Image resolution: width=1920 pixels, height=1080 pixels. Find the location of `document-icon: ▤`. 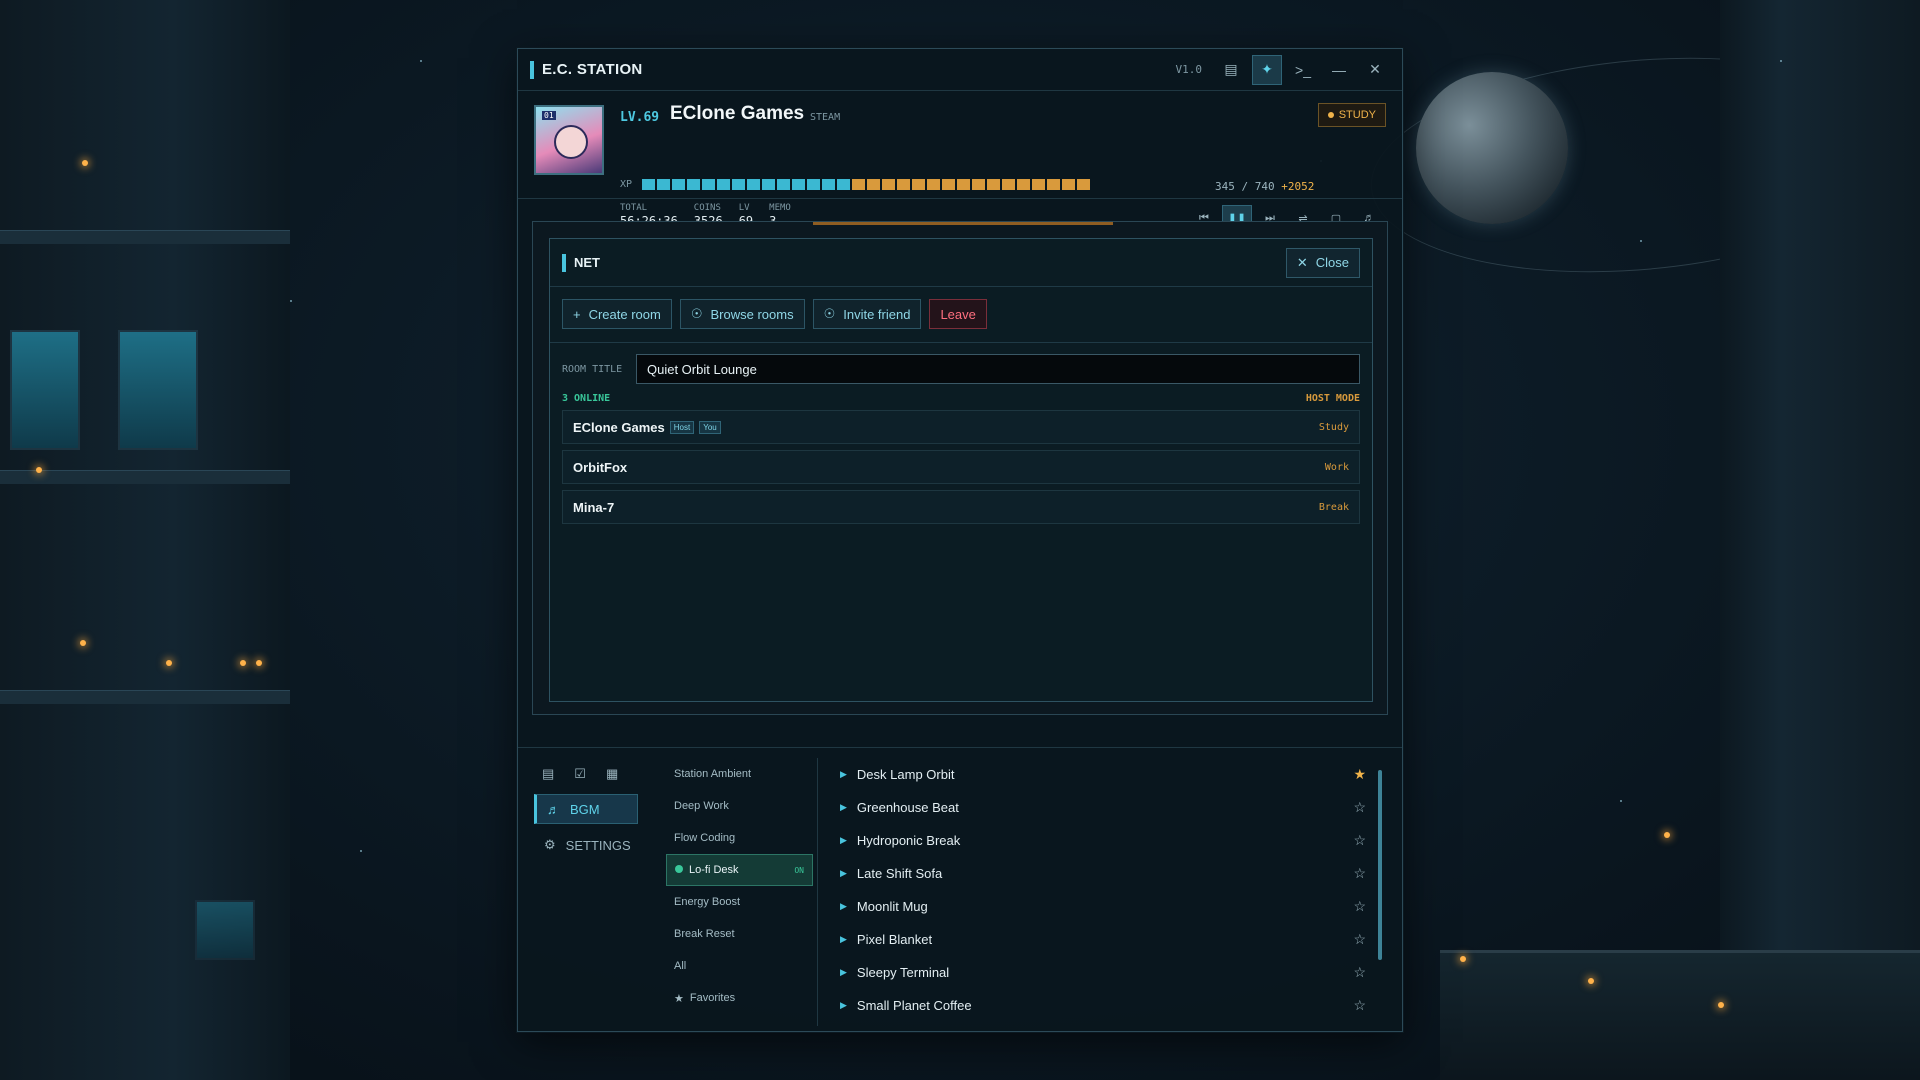

document-icon: ▤ is located at coordinates (548, 774).